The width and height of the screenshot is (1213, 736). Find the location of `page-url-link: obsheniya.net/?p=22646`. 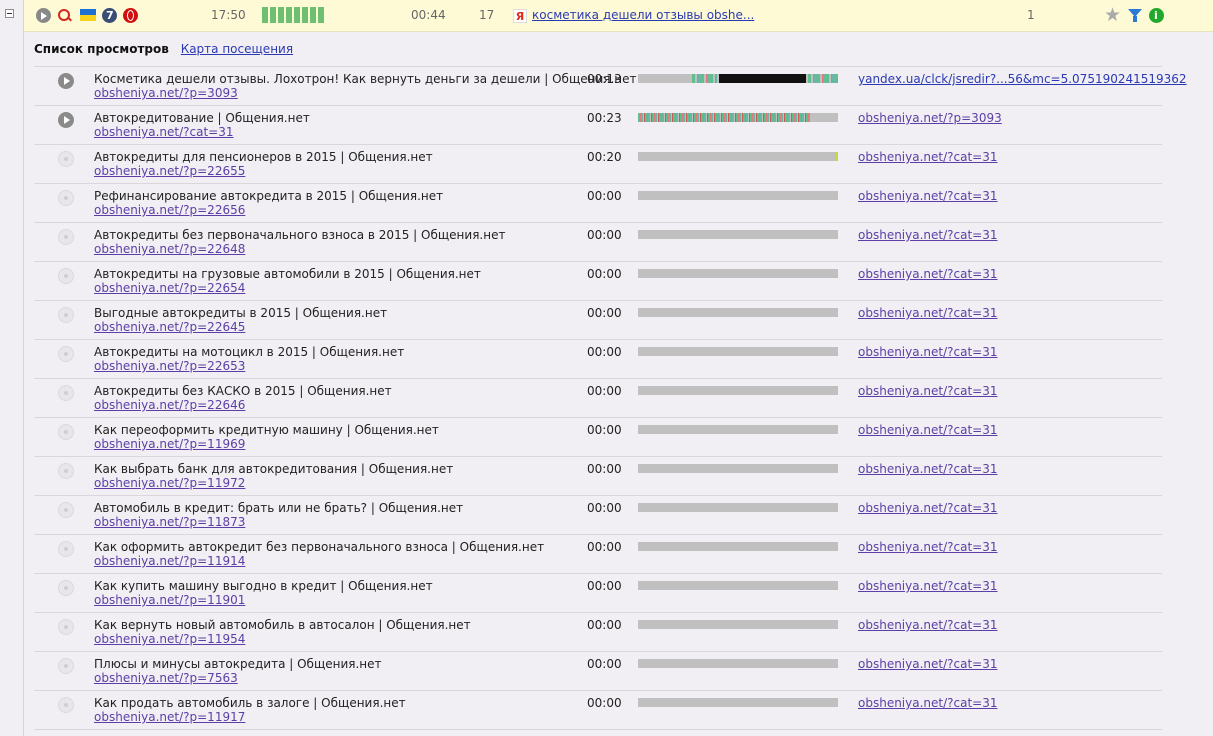

page-url-link: obsheniya.net/?p=22646 is located at coordinates (169, 405).